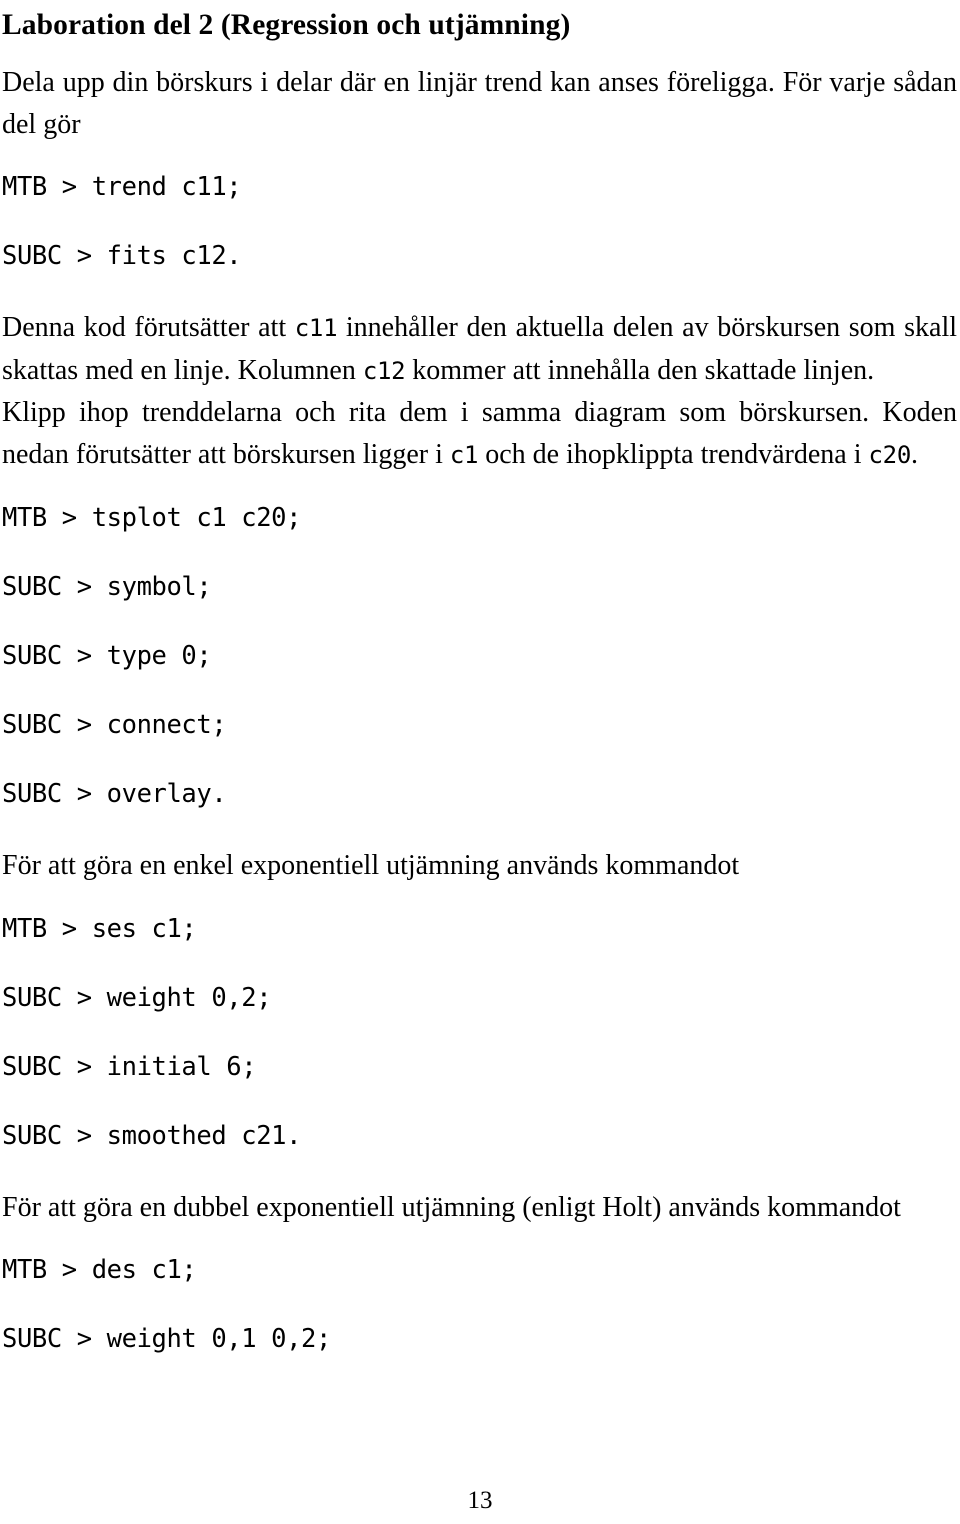  I want to click on paragraph-text-segment: Denna kod förutsätter att, so click(148, 327).